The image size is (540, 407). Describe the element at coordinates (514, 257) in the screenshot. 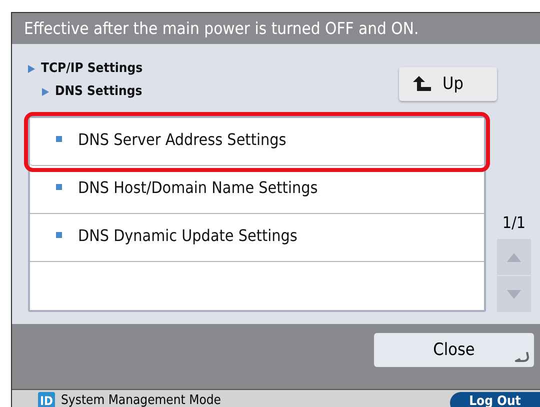

I see `up-triangle-icon` at that location.